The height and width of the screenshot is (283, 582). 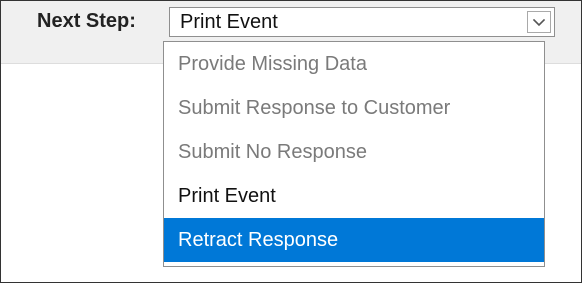 What do you see at coordinates (272, 152) in the screenshot?
I see `option-submit-no-response: Submit No Response` at bounding box center [272, 152].